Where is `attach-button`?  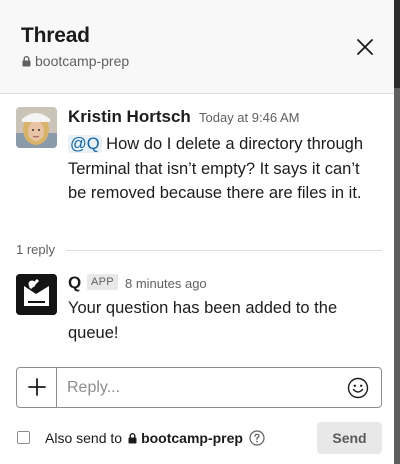
attach-button is located at coordinates (37, 387).